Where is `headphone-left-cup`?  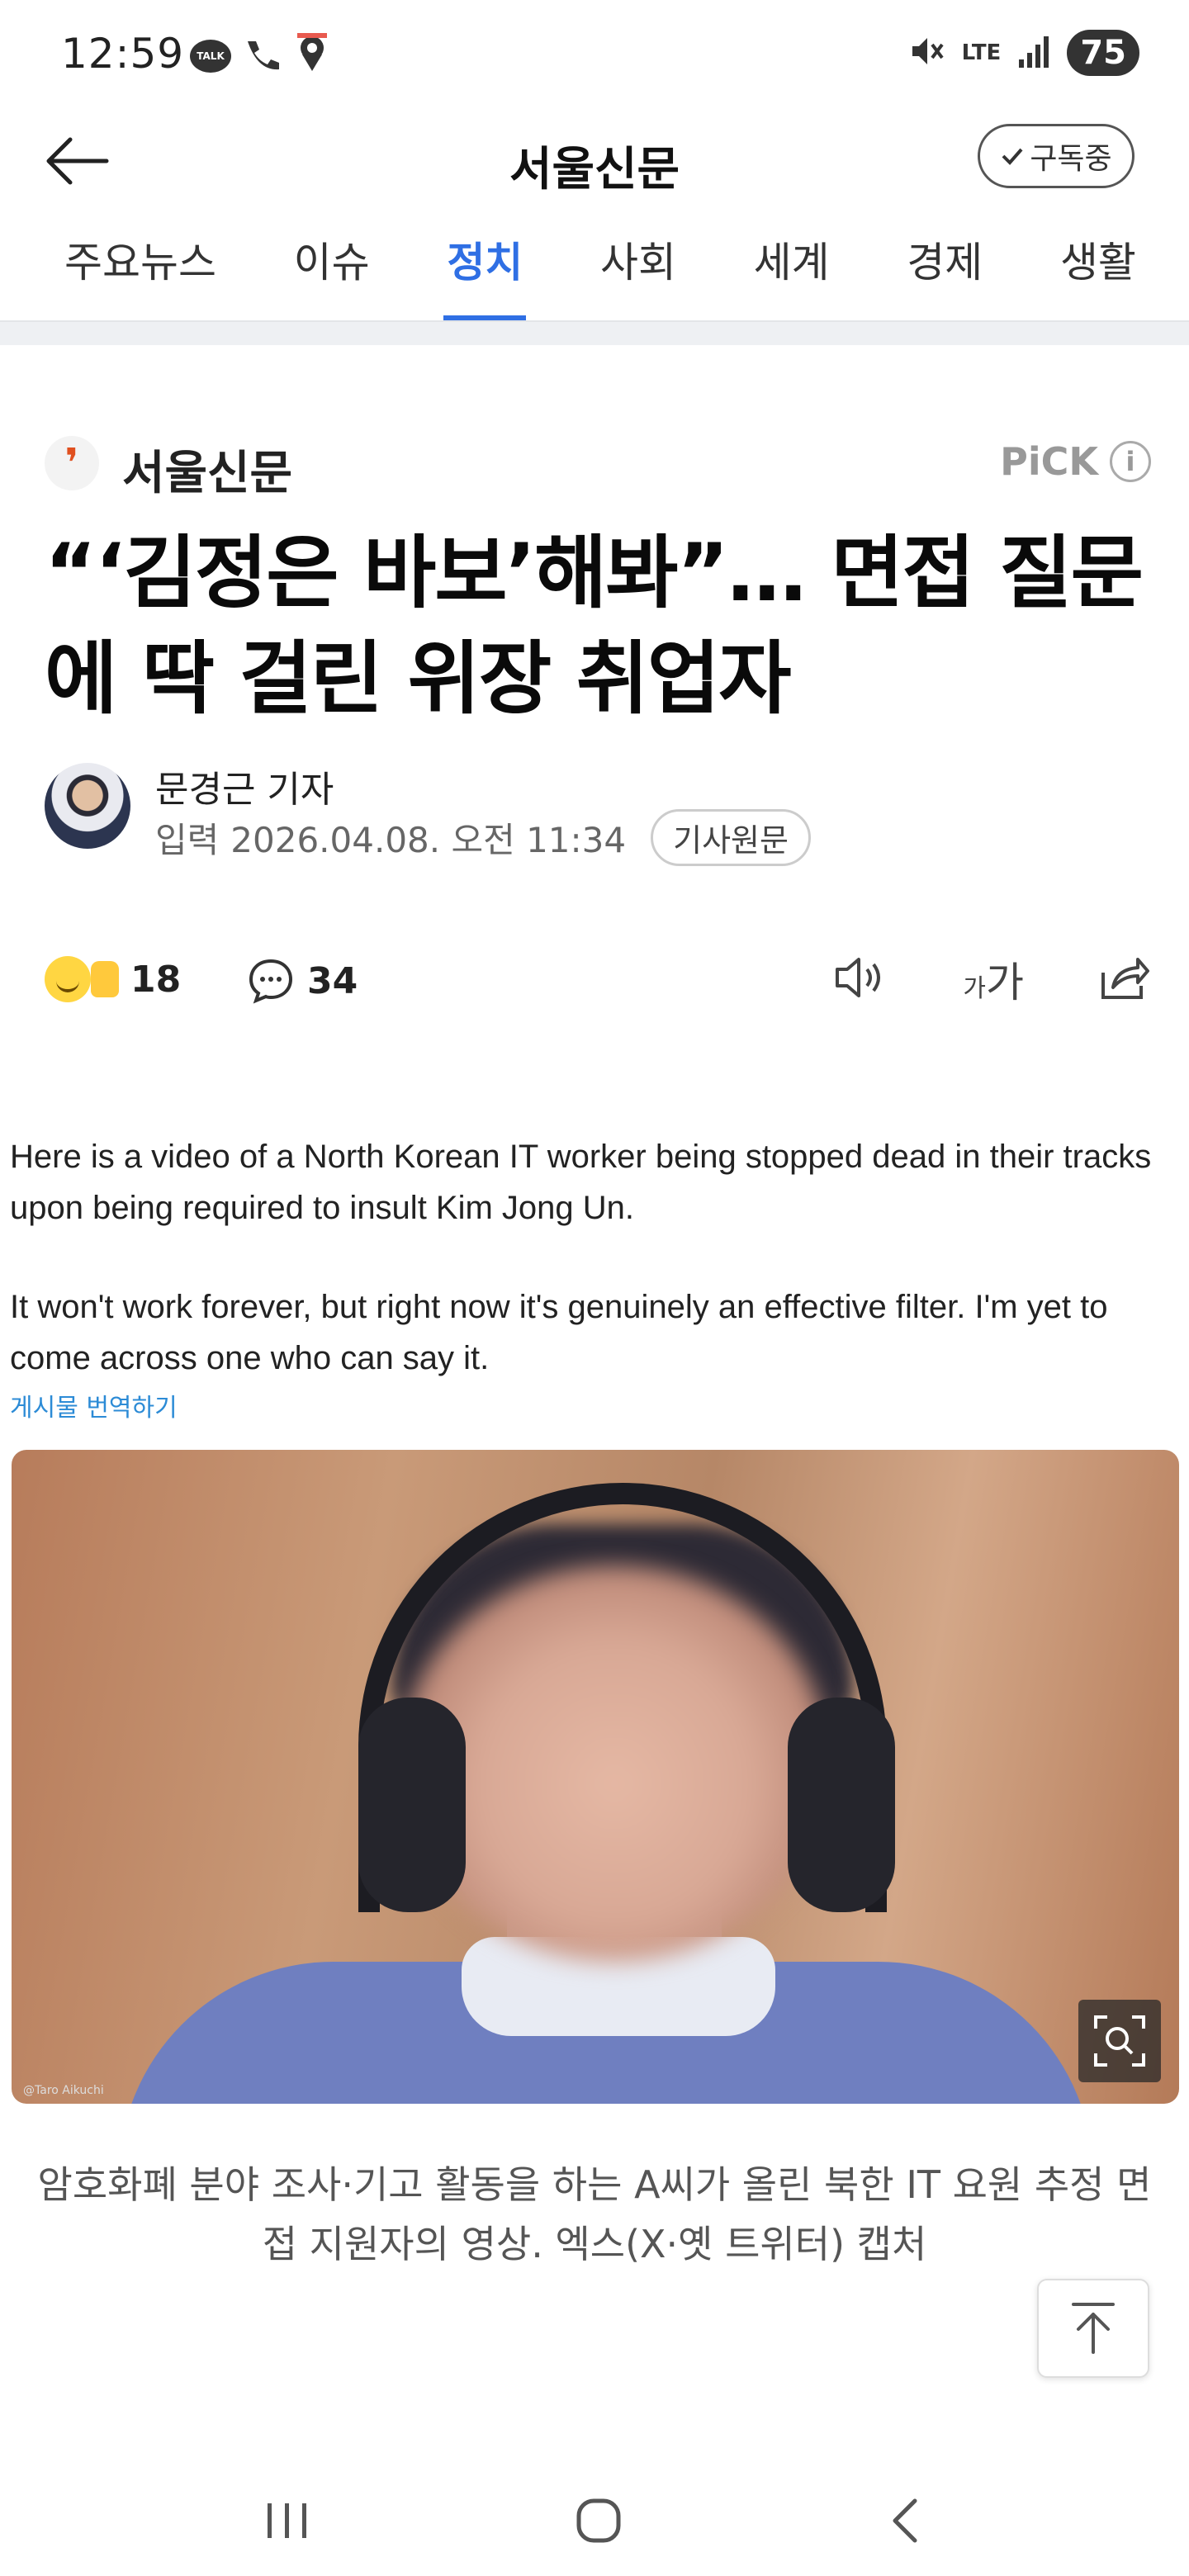
headphone-left-cup is located at coordinates (412, 1805).